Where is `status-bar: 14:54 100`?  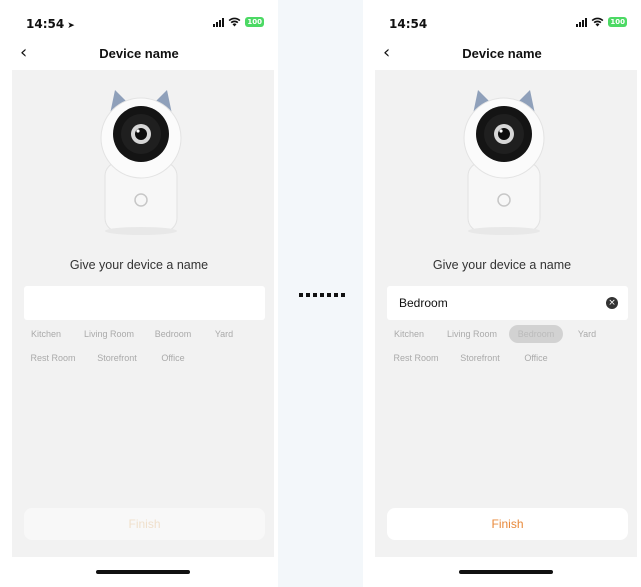 status-bar: 14:54 100 is located at coordinates (502, 22).